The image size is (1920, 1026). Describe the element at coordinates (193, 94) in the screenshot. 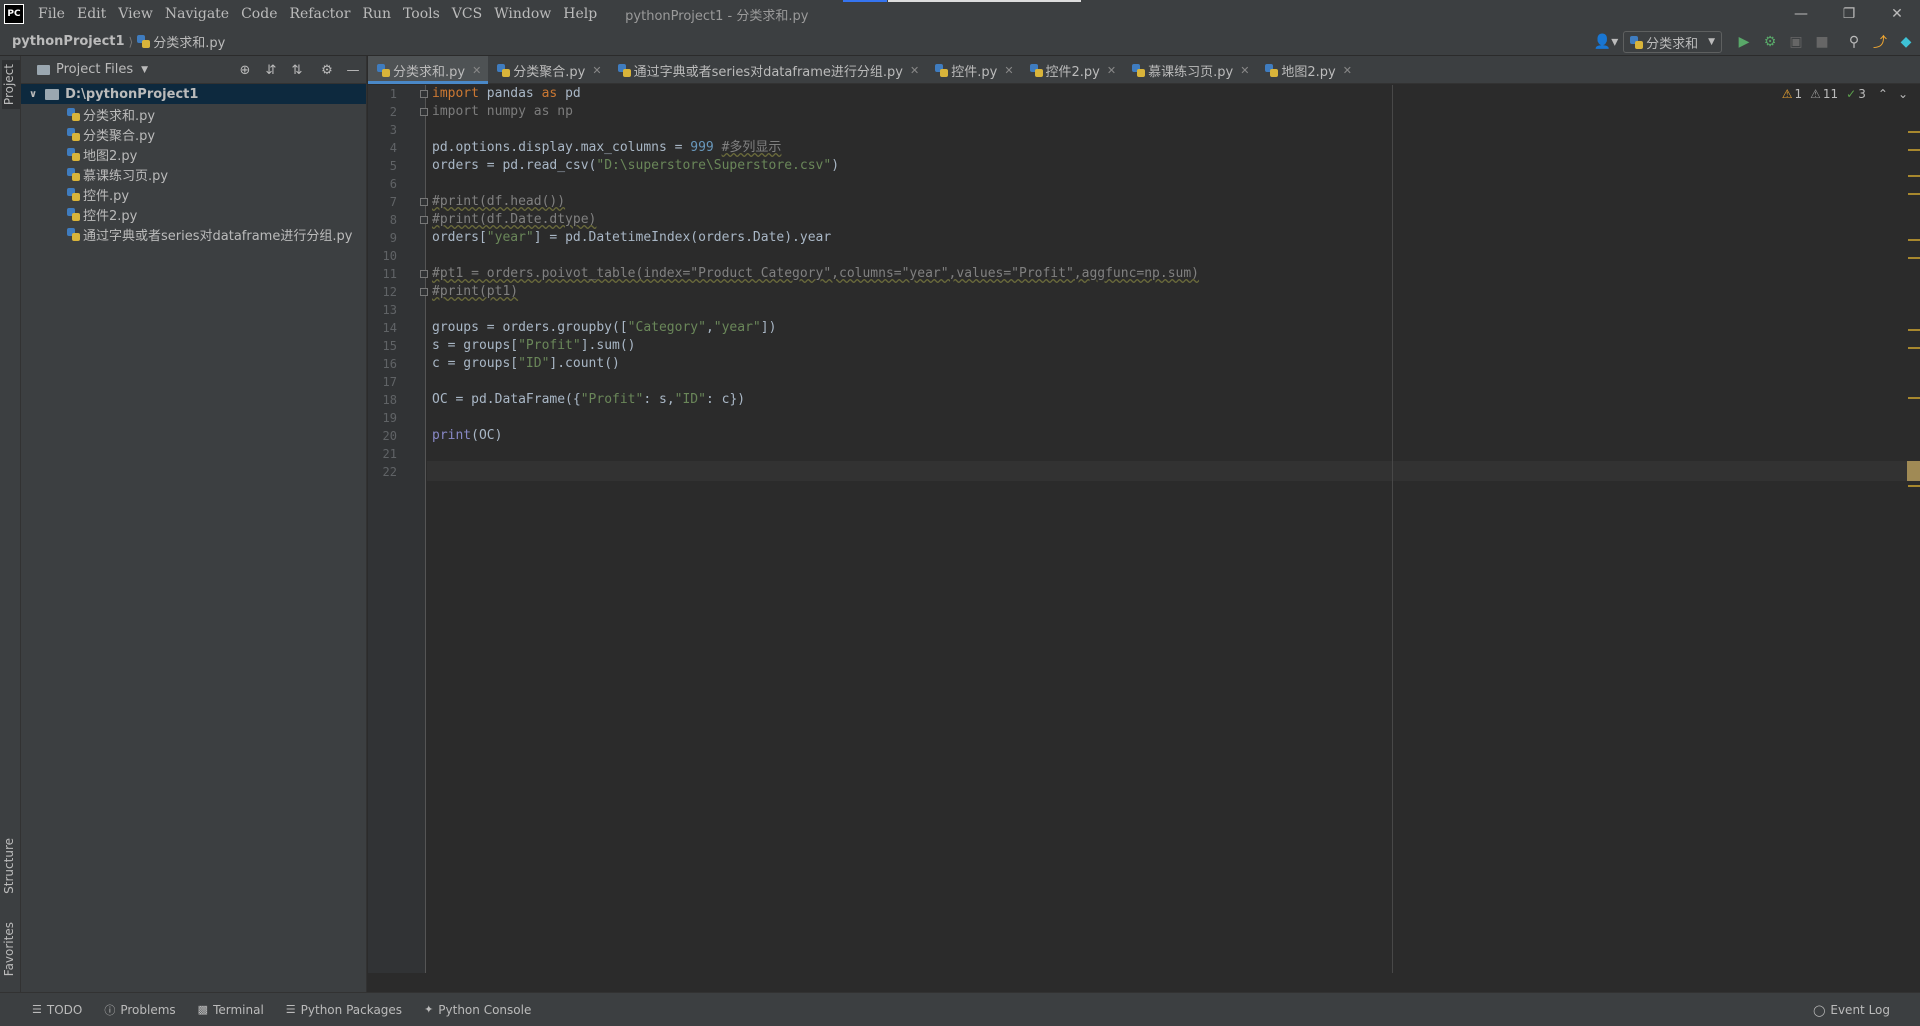

I see `tree-root-folder: ∨ D:\pythonProject1` at that location.